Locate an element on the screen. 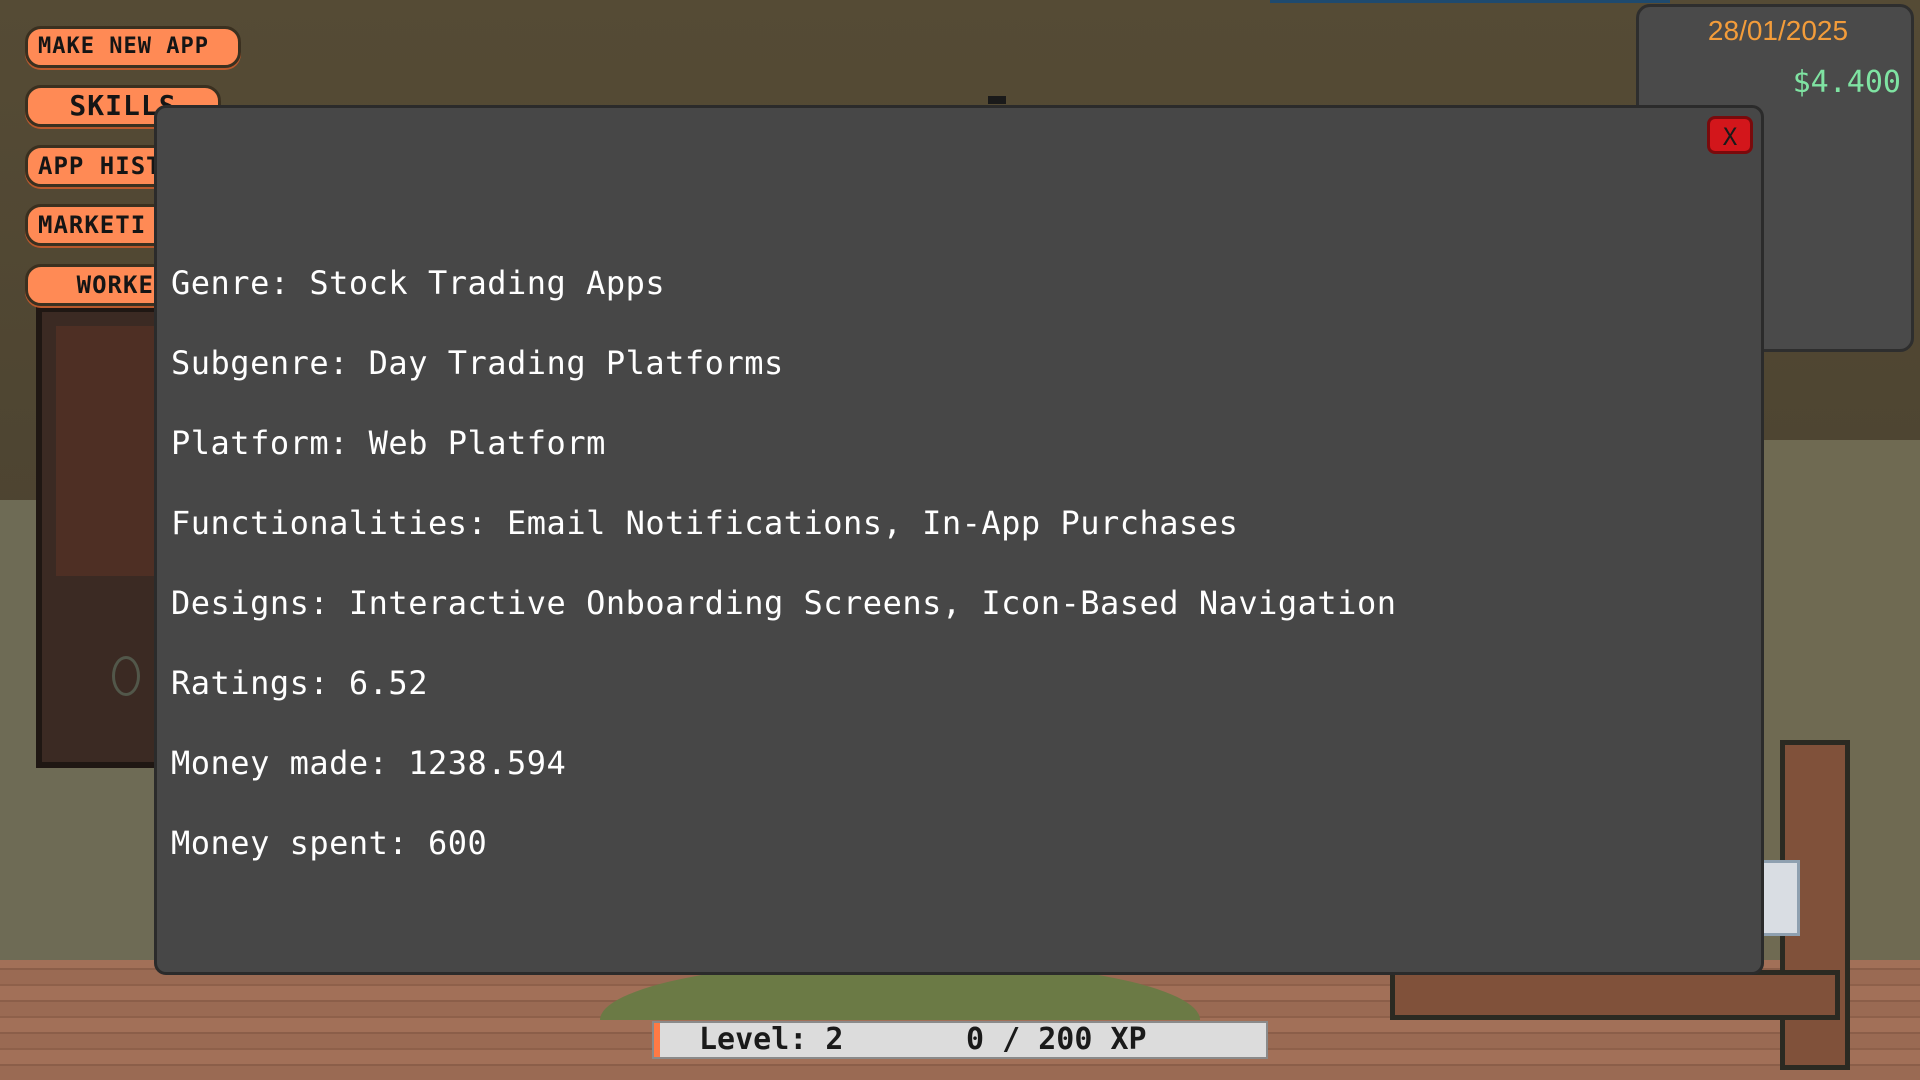 This screenshot has width=1920, height=1080. bed-frame is located at coordinates (1615, 995).